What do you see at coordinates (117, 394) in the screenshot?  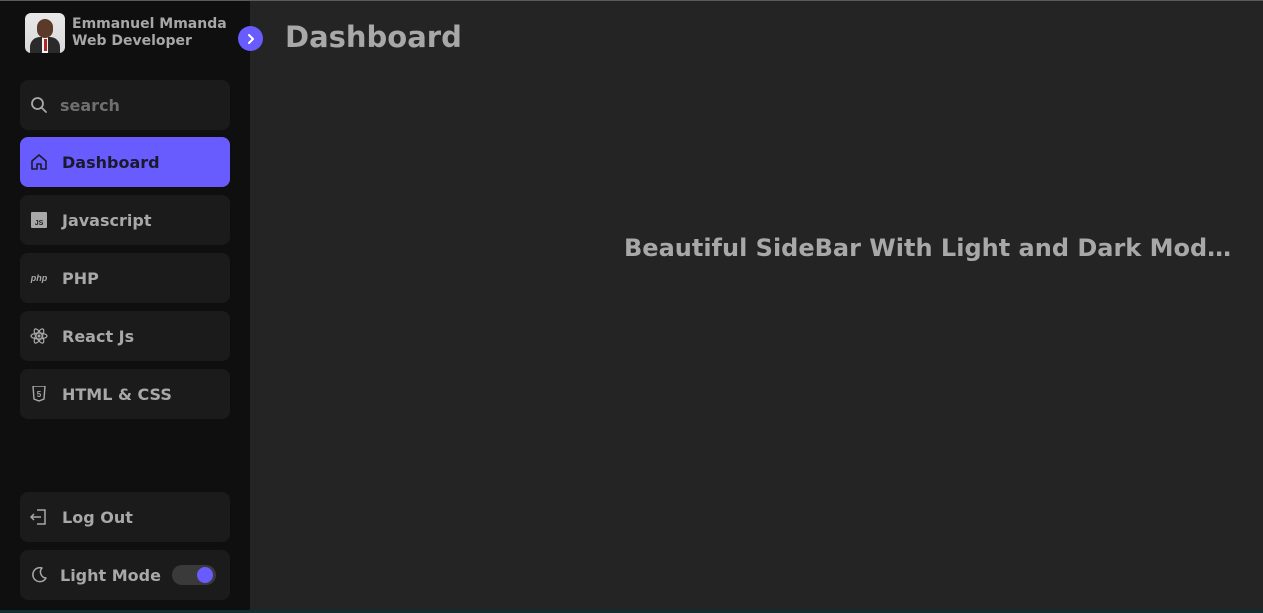 I see `sidebar-item-label: HTML & CSS` at bounding box center [117, 394].